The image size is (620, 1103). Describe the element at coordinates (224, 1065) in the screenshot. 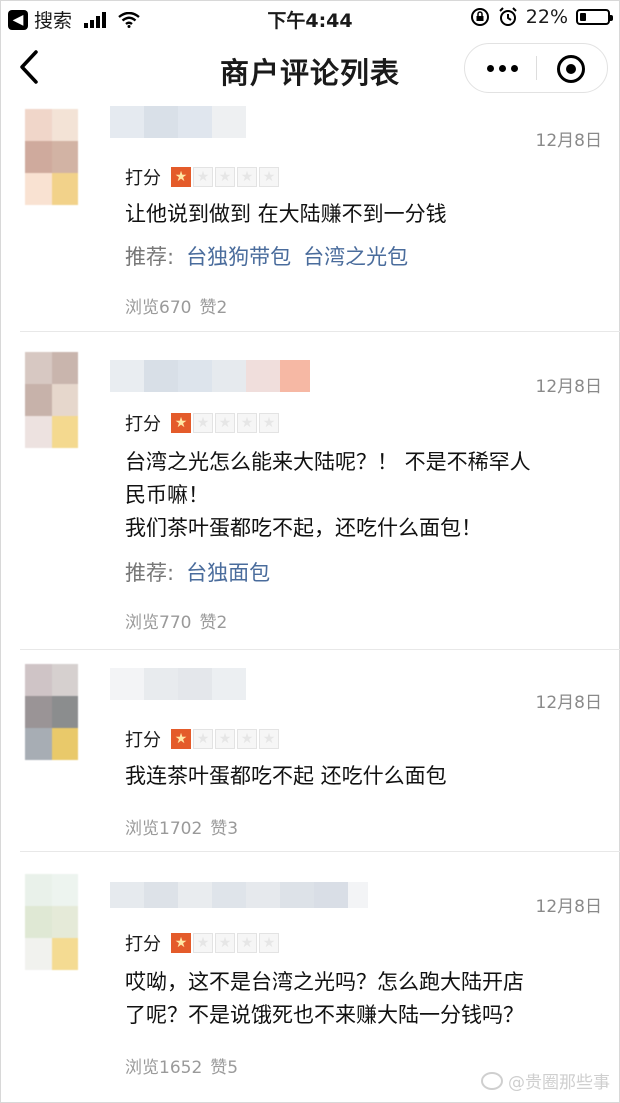

I see `like-count: 赞5` at that location.